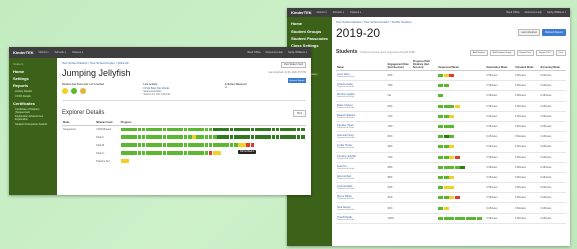  Describe the element at coordinates (502, 53) in the screenshot. I see `add-group-button: Add Student Group` at that location.